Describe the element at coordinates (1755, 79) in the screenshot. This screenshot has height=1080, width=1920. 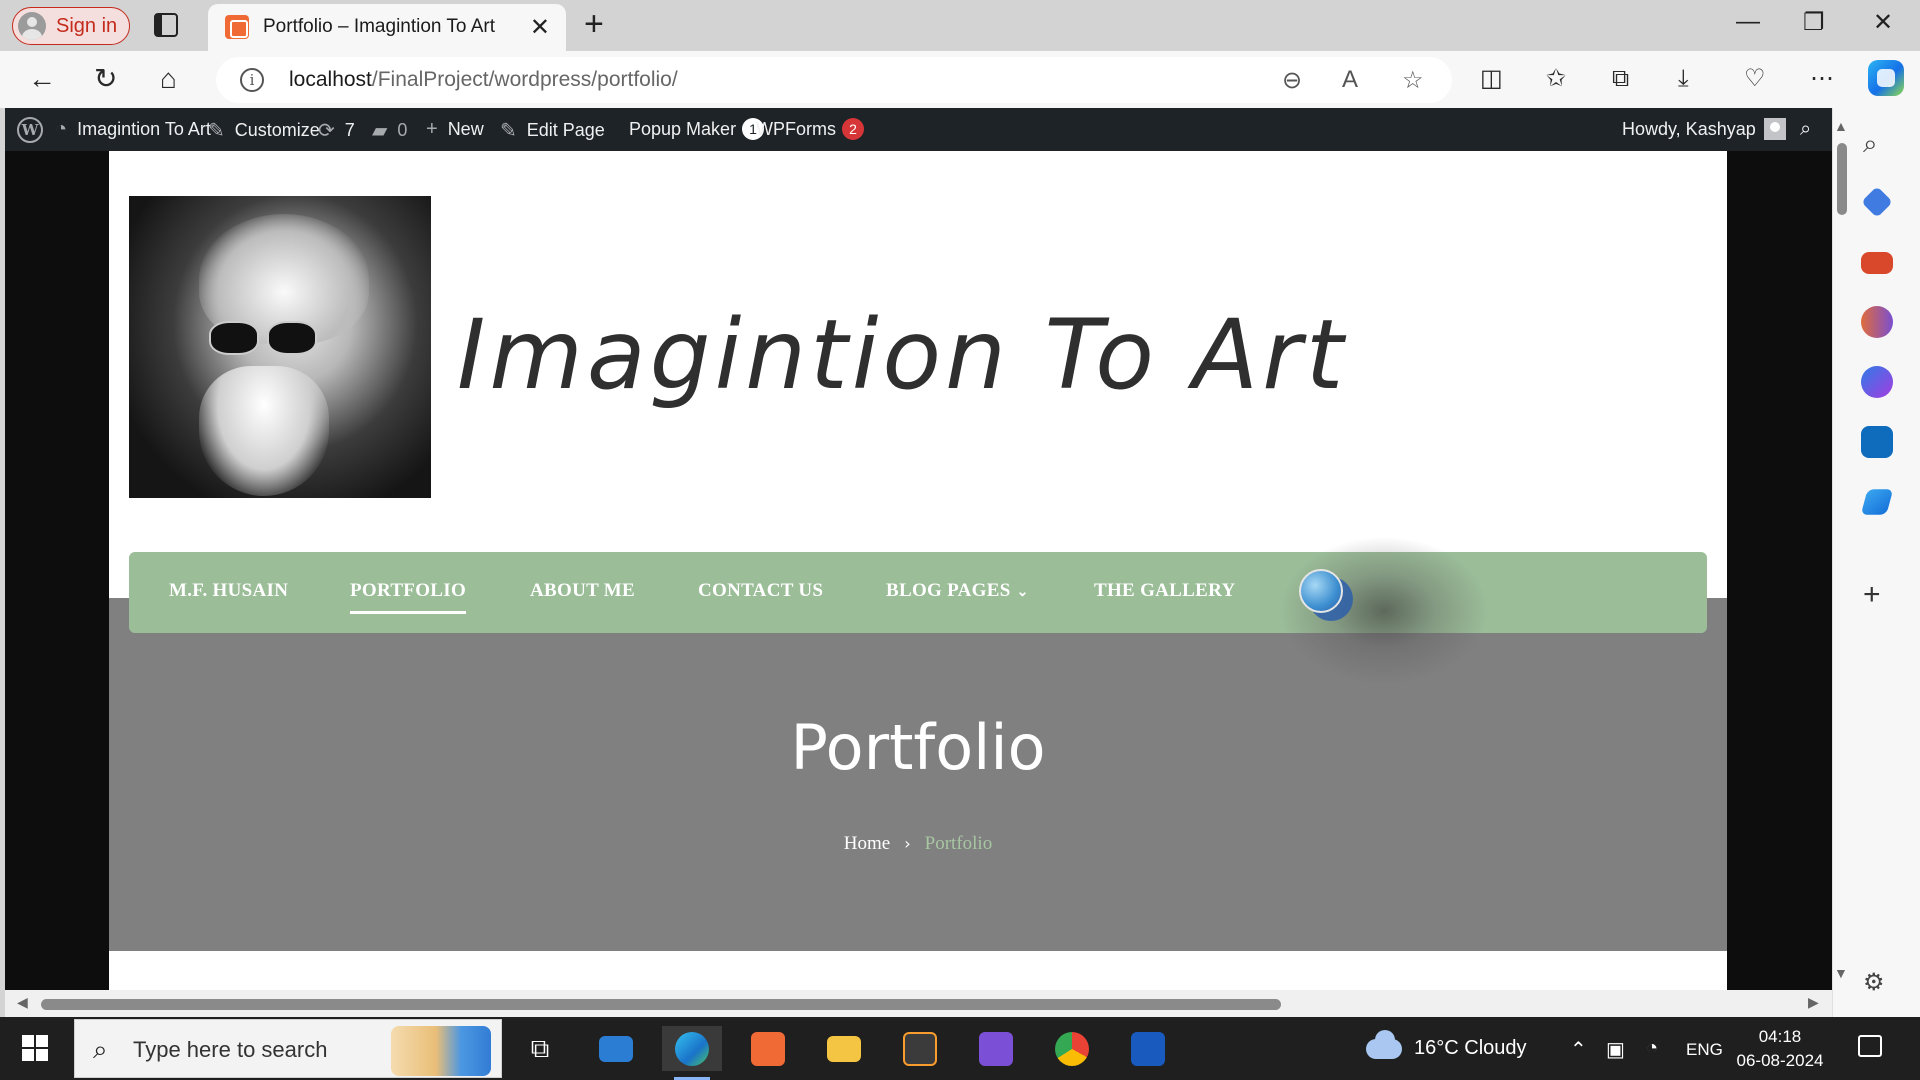
I see `browser-essentials-icon: ♡` at that location.